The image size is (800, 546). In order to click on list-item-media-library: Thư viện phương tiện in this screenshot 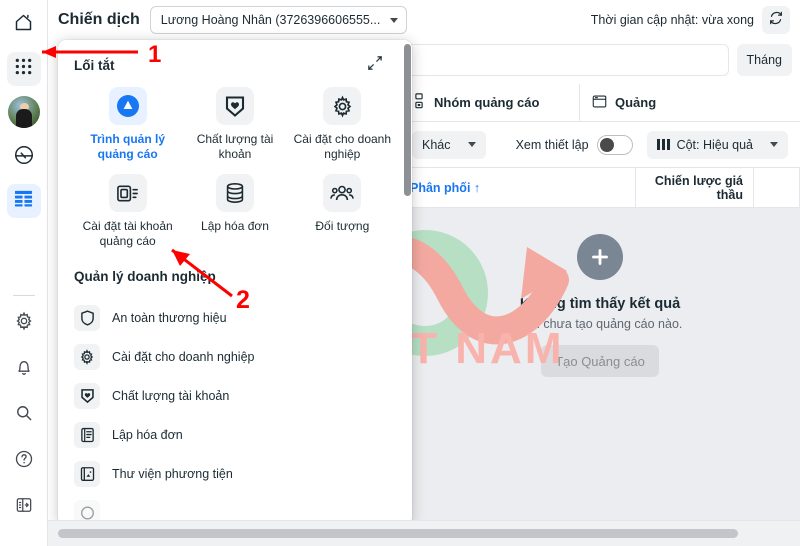, I will do `click(235, 473)`.